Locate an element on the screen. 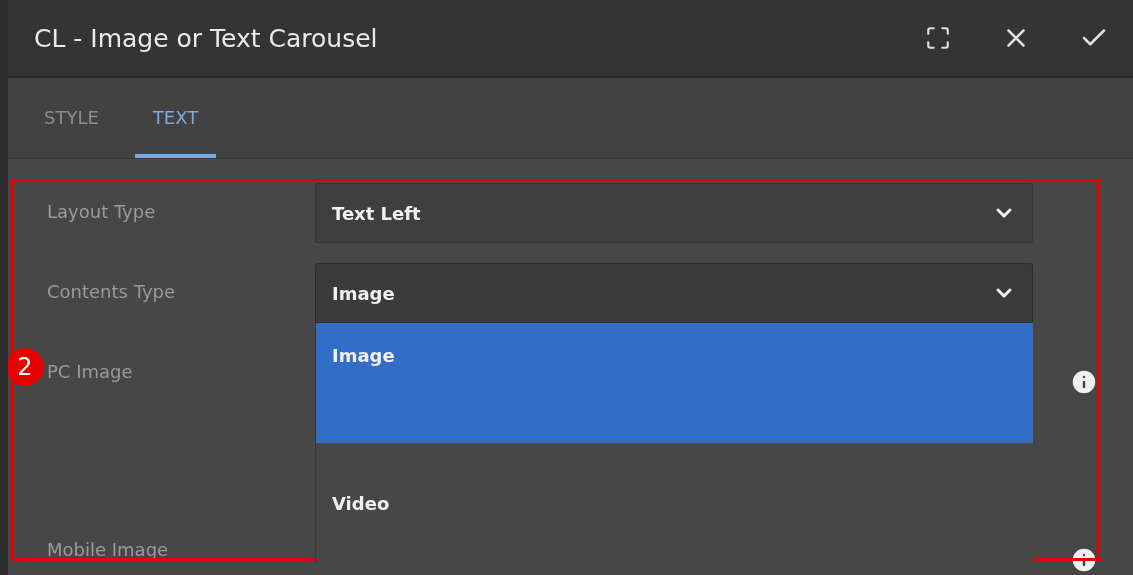  dropdown-option: Image is located at coordinates (674, 383).